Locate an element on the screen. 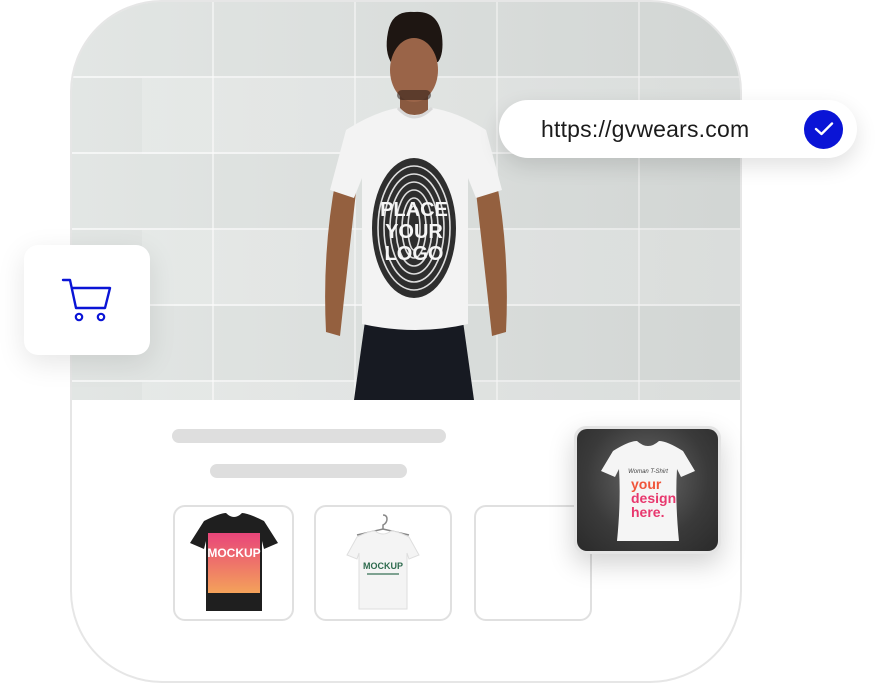 The height and width of the screenshot is (685, 883). url-bar: https://gvwears.com is located at coordinates (678, 129).